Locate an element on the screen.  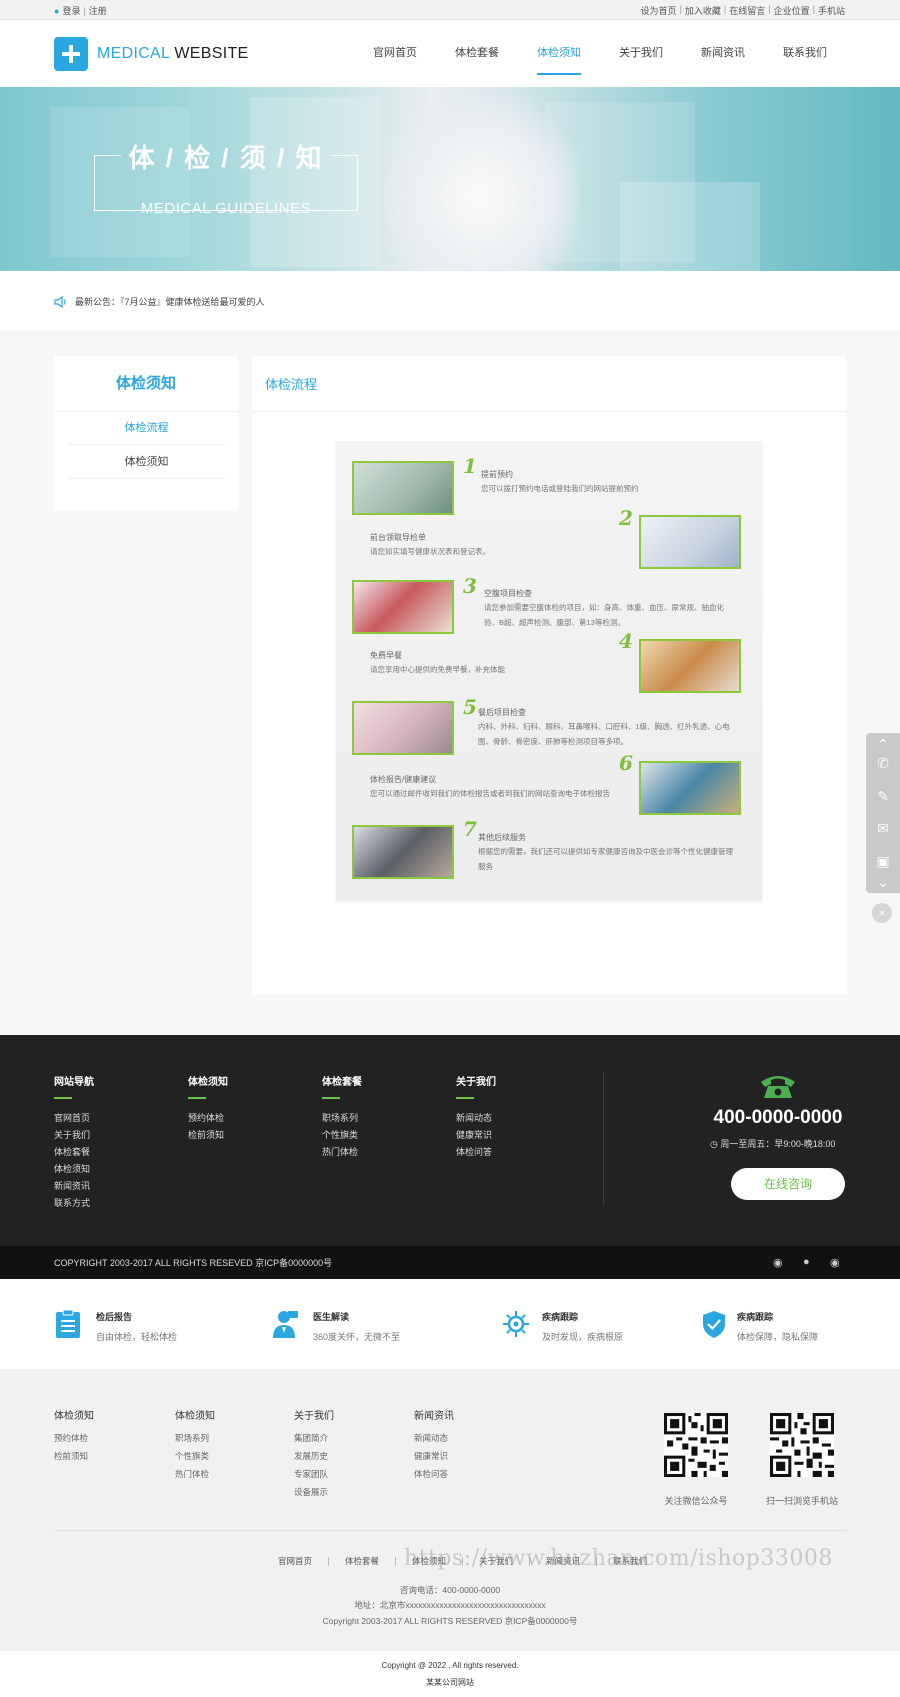
virus-icon is located at coordinates (516, 1324).